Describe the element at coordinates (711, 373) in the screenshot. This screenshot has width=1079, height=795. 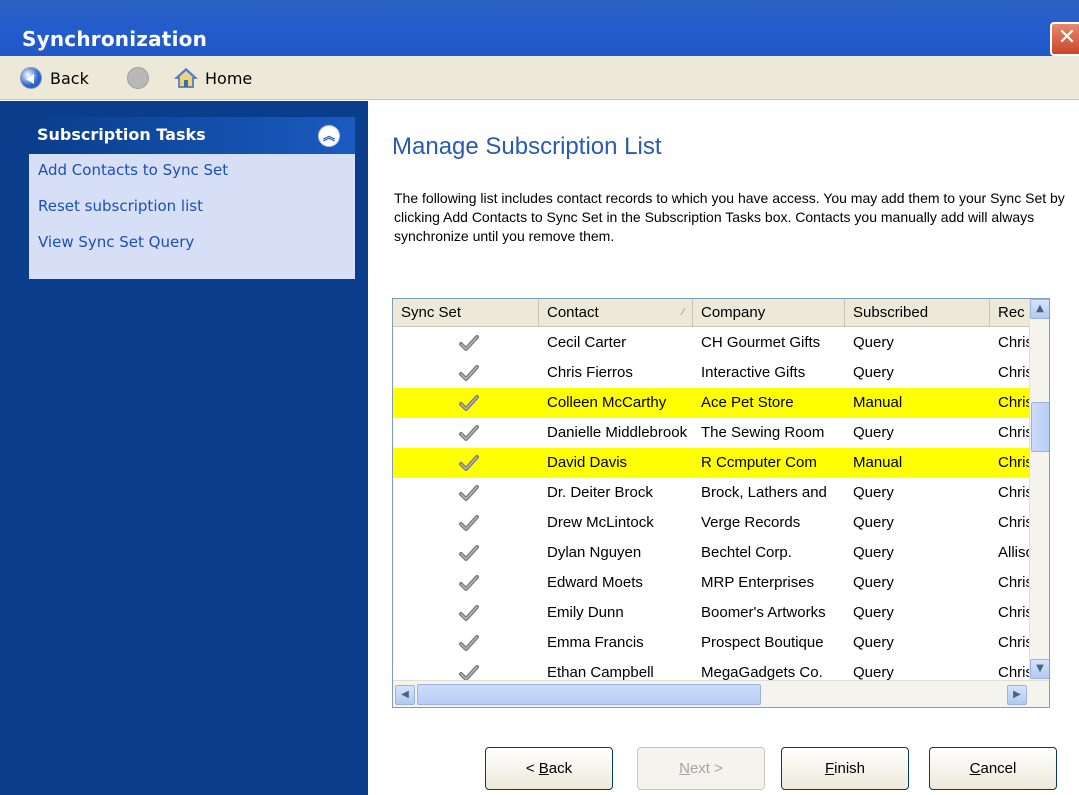
I see `table-row: Chris Fierros Interactive Gifts Query Chris` at that location.